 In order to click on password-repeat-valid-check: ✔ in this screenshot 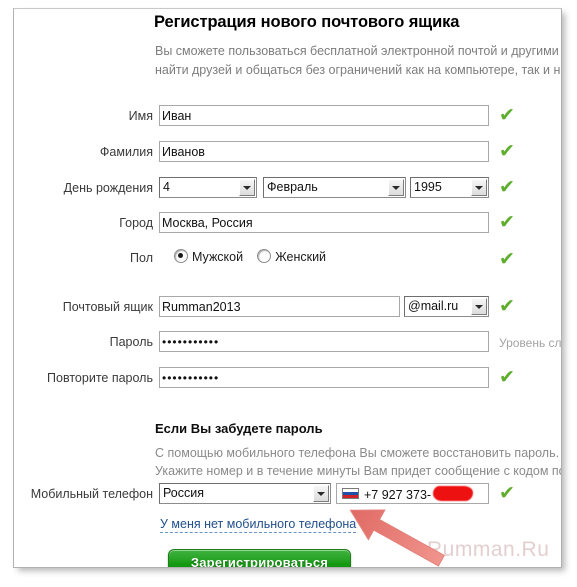, I will do `click(507, 377)`.